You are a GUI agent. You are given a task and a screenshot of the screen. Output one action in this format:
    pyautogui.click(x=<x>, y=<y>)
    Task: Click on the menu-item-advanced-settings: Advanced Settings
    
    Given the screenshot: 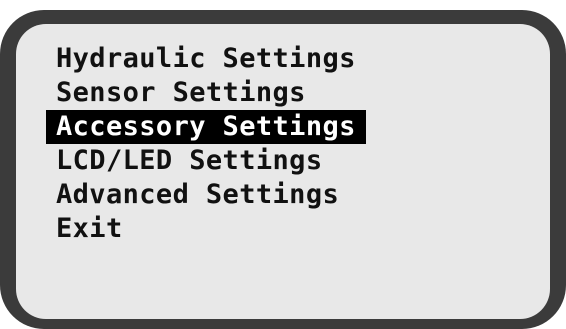 What is the action you would take?
    pyautogui.click(x=206, y=195)
    